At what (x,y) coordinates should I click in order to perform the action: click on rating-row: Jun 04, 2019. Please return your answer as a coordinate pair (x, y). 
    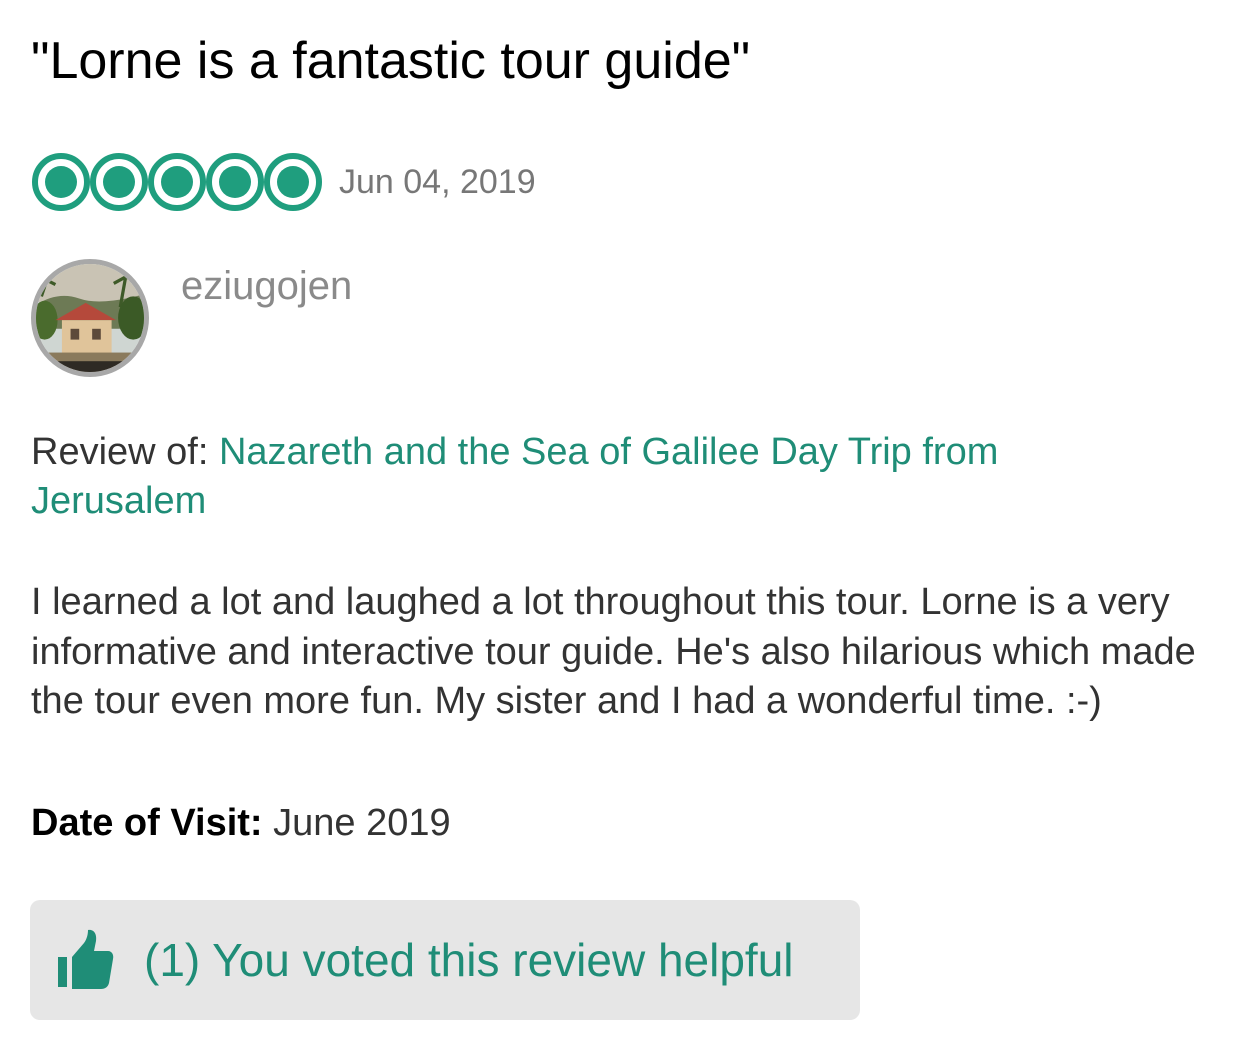
    Looking at the image, I should click on (283, 182).